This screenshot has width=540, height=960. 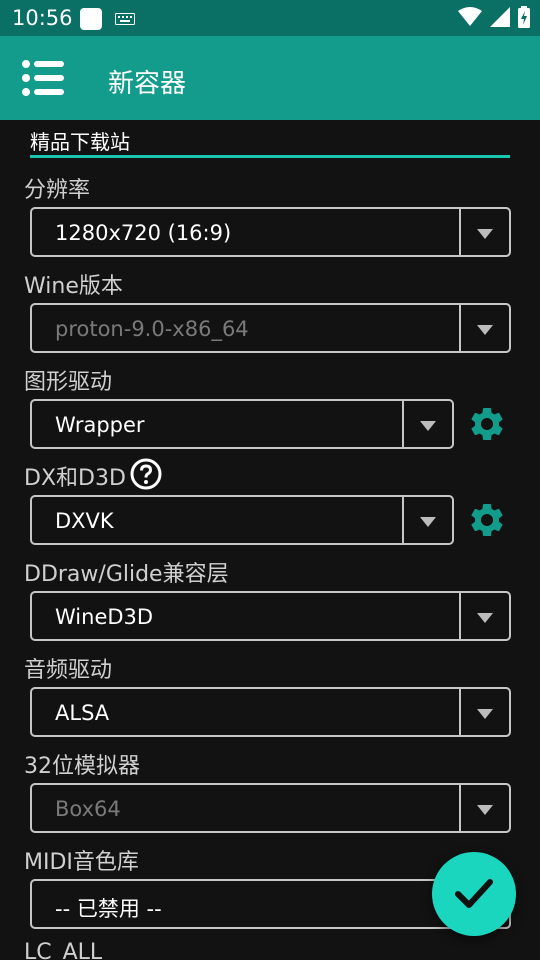 What do you see at coordinates (270, 18) in the screenshot?
I see `status-bar: 10:56` at bounding box center [270, 18].